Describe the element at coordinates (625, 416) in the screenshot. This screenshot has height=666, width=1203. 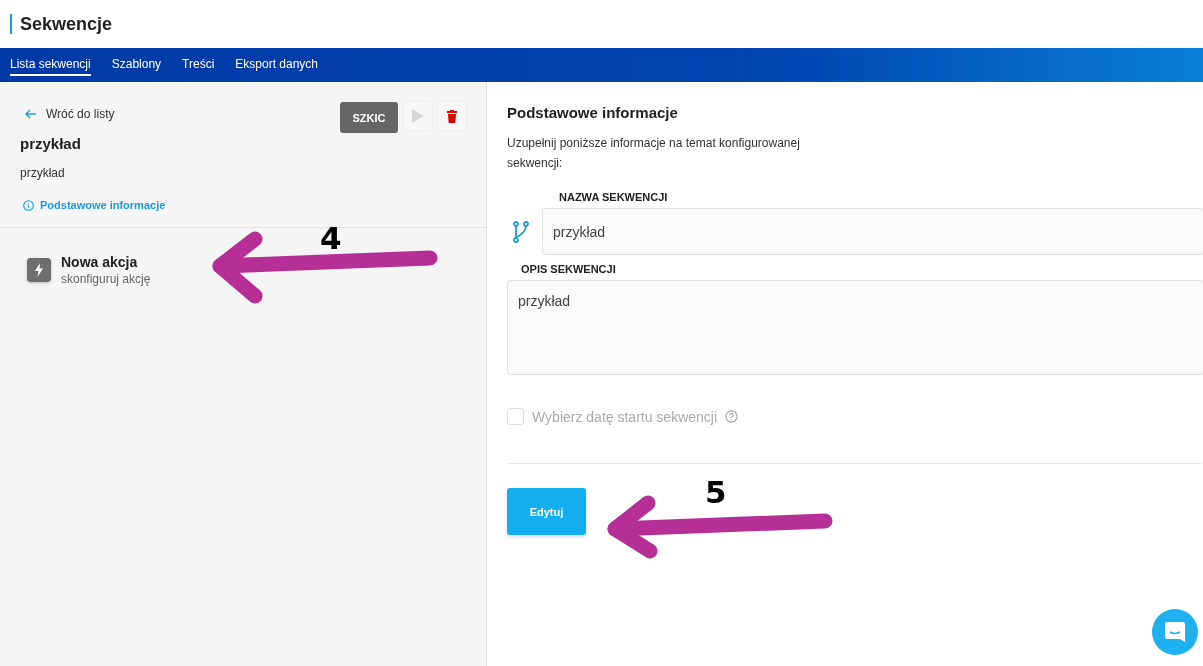
I see `checkbox-label: Wybierz datę startu sekwencji` at that location.